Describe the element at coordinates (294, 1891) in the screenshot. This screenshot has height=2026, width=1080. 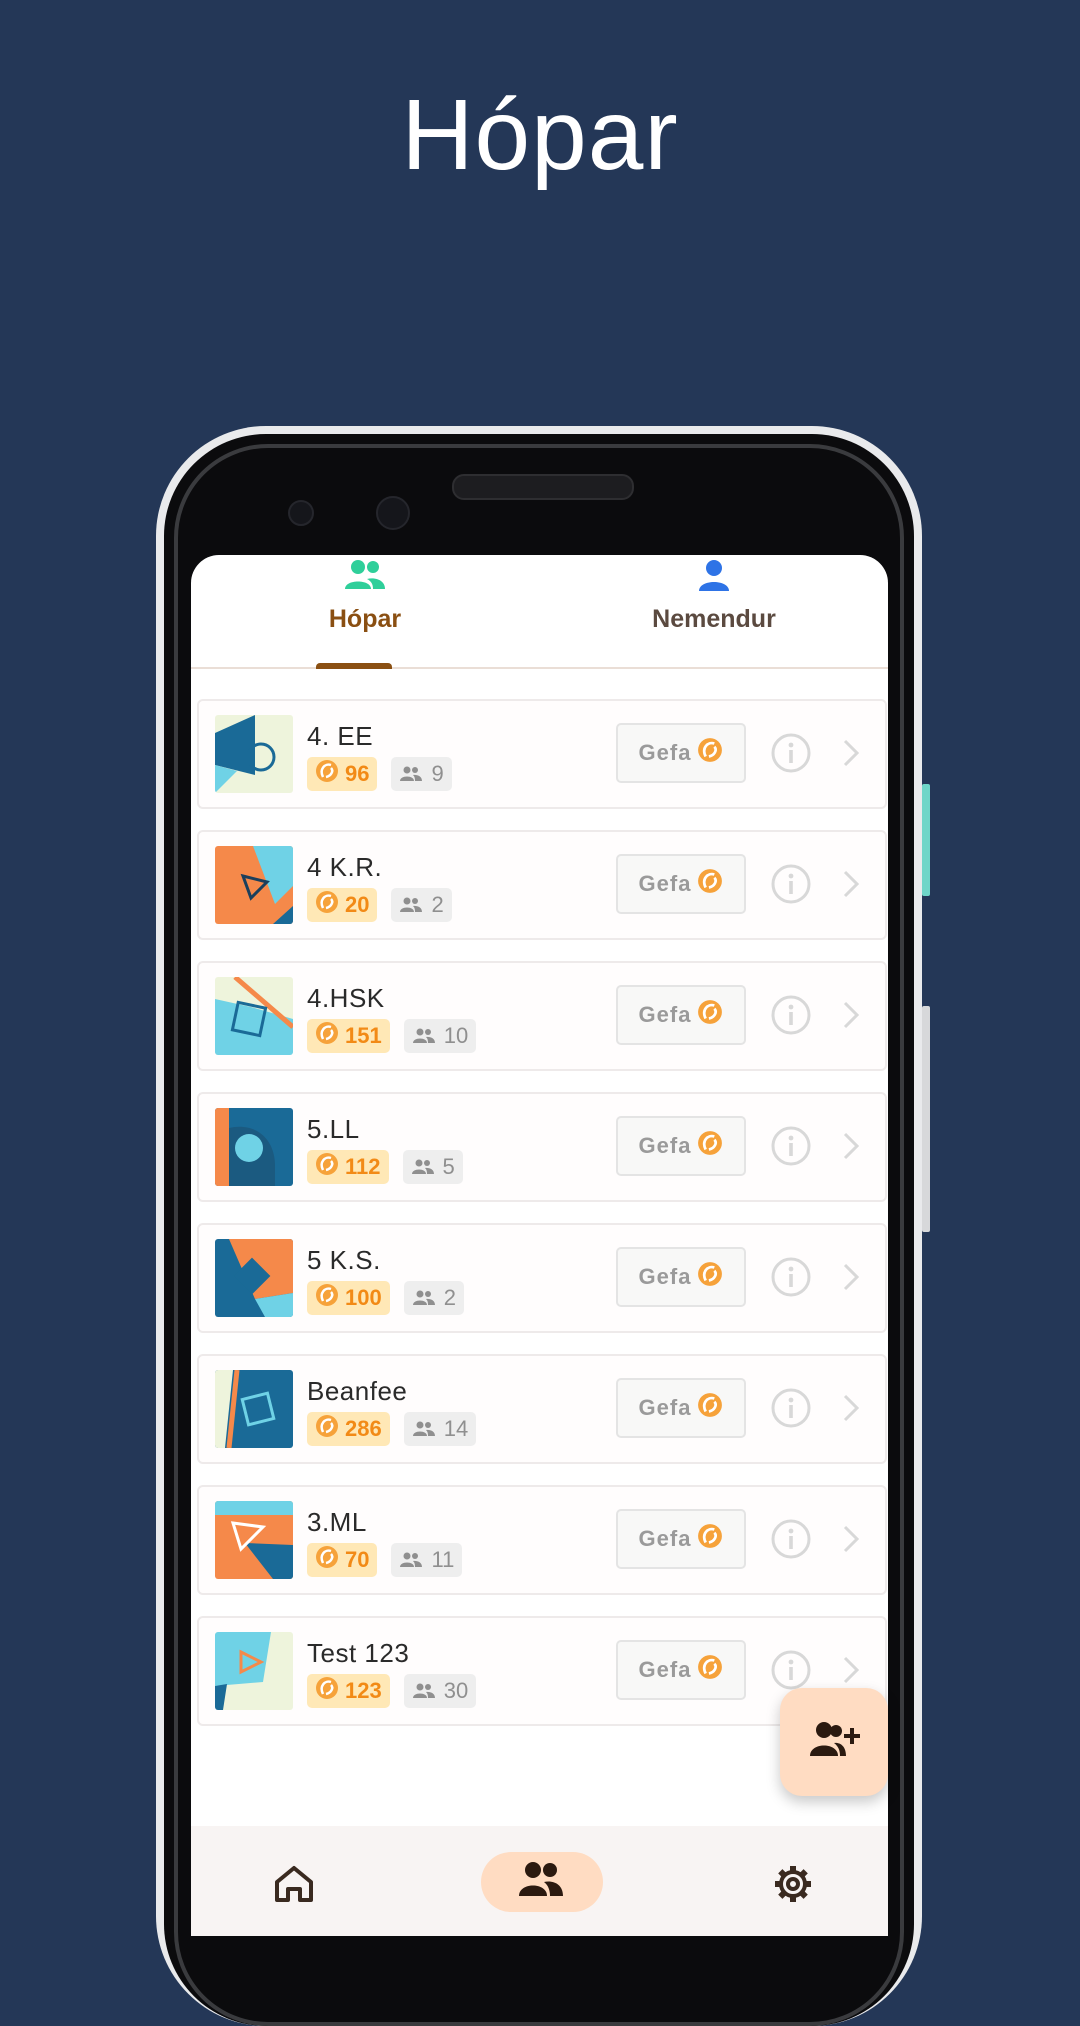
I see `home-icon` at that location.